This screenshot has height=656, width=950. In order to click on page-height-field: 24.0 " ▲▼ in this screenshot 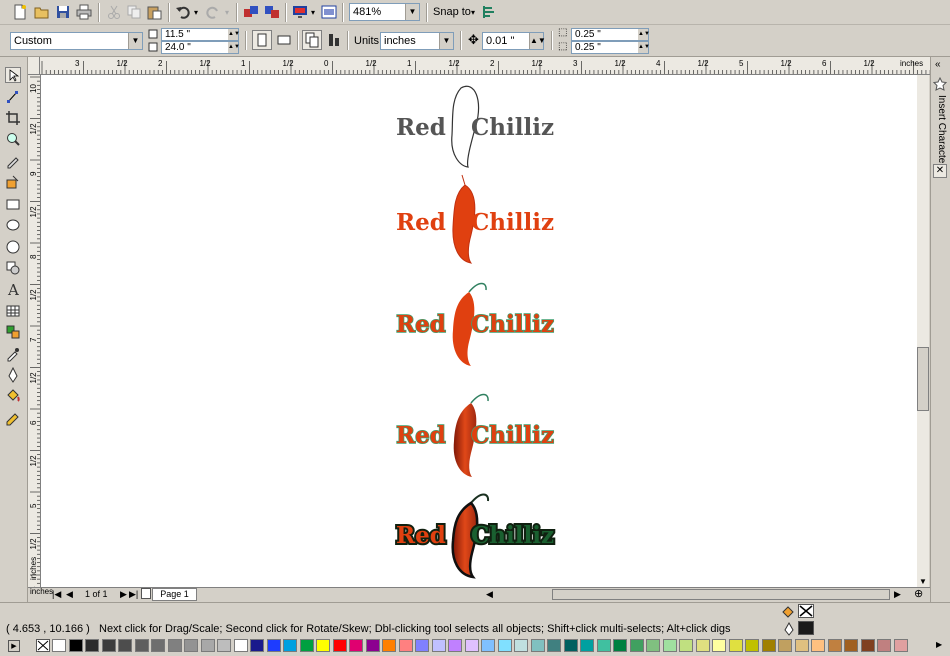, I will do `click(200, 47)`.